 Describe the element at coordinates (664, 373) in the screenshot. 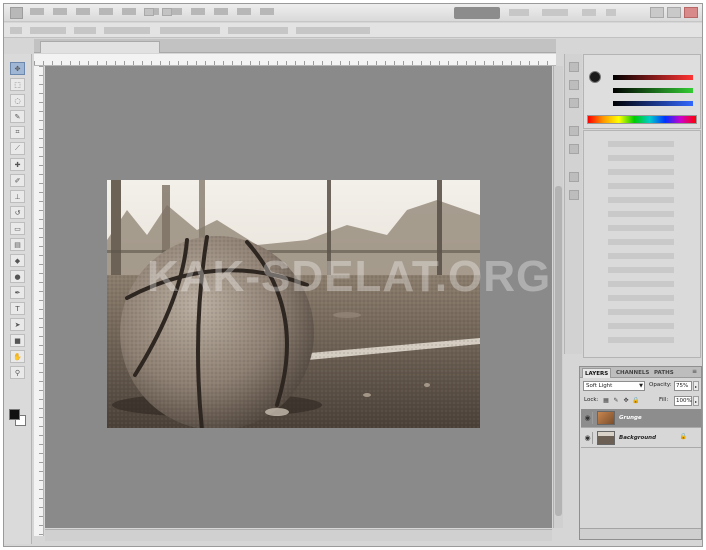

I see `tab-paths: PATHS` at that location.